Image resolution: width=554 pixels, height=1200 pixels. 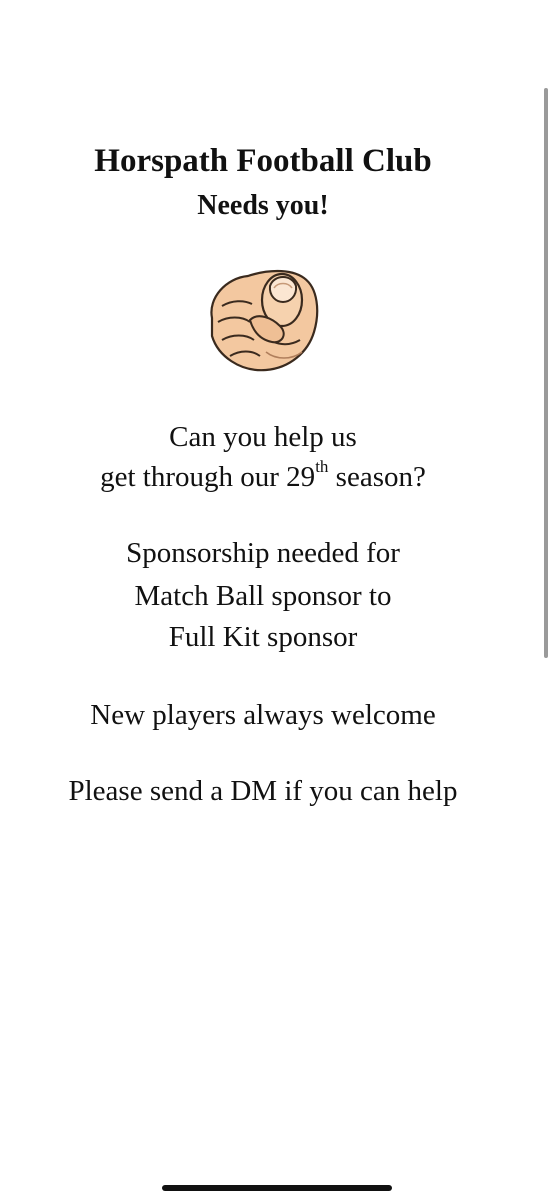 I want to click on ordinal-suffix: th, so click(x=322, y=466).